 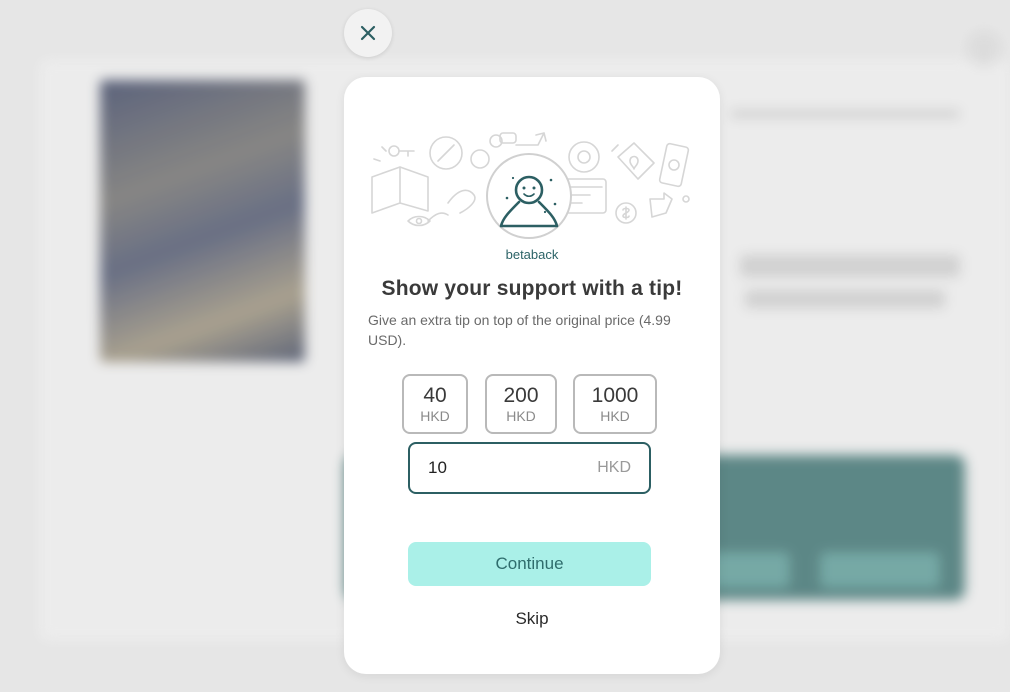 I want to click on dialog-title: Show your support with a tip!, so click(x=532, y=288).